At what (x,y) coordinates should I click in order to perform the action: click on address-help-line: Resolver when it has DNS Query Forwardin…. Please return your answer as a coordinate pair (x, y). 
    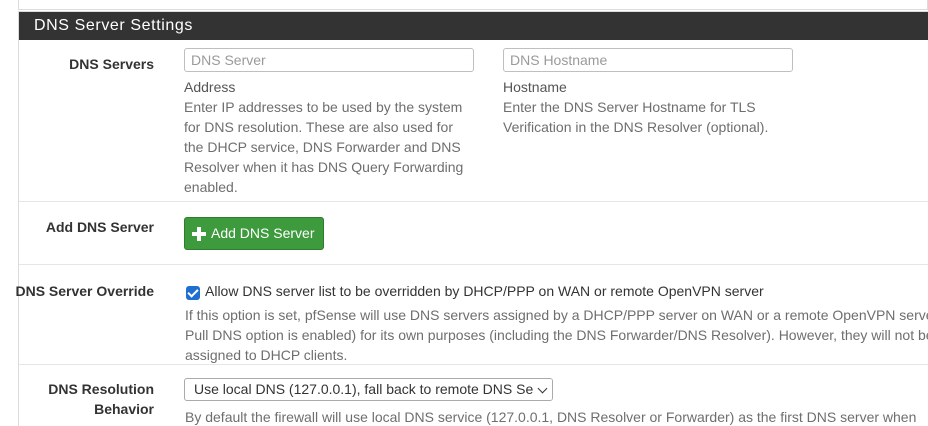
    Looking at the image, I should click on (324, 167).